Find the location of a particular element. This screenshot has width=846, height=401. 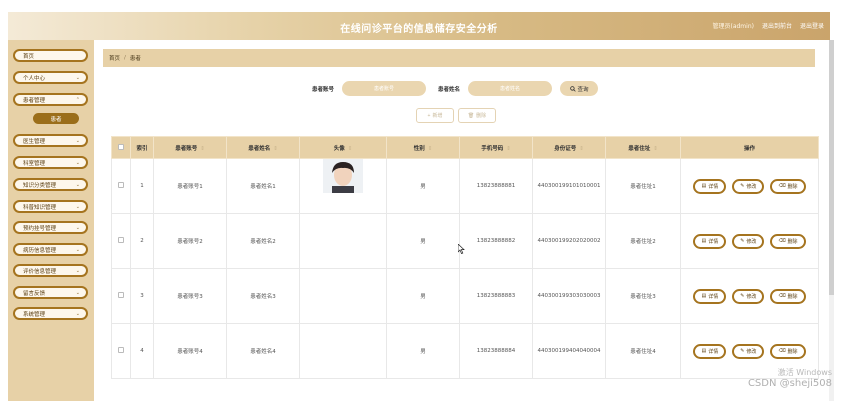

batch-delete-label: 删除 is located at coordinates (481, 116).